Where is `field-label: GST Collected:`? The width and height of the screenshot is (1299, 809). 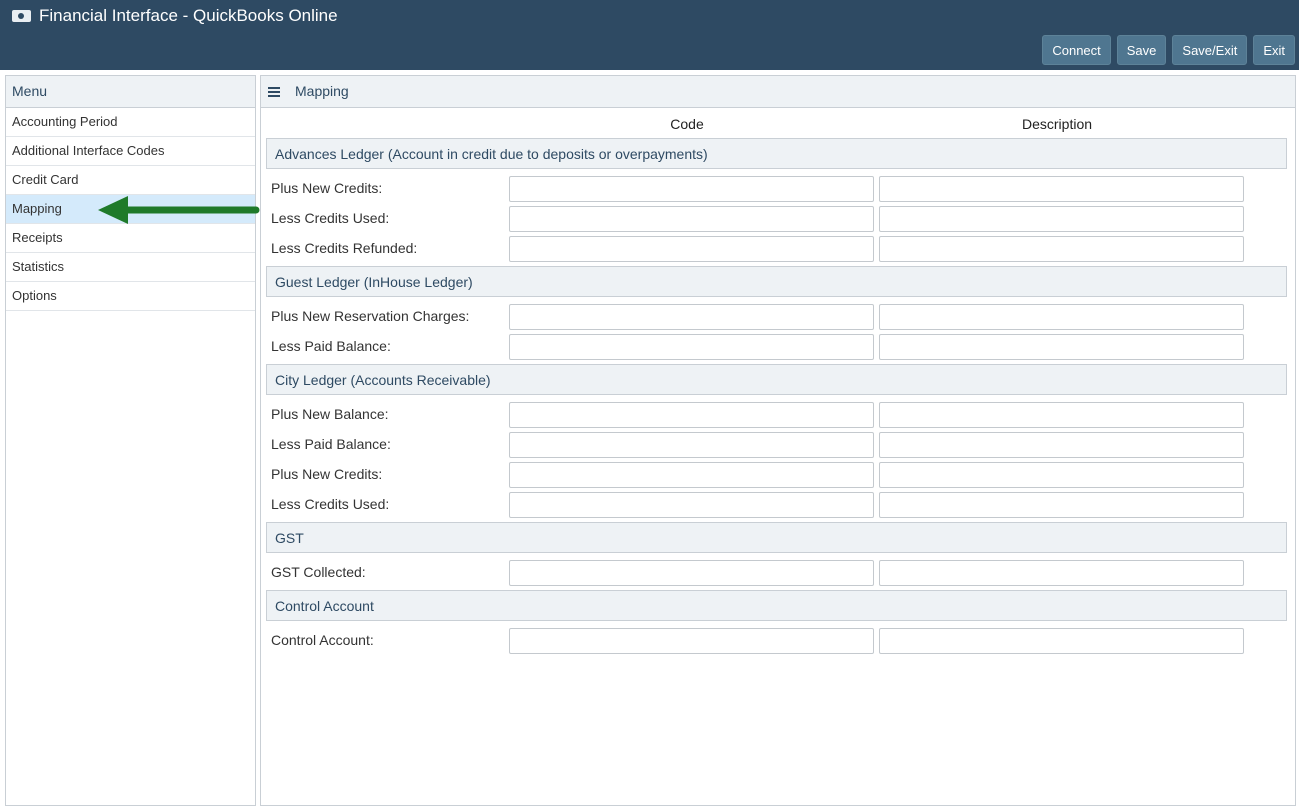
field-label: GST Collected: is located at coordinates (318, 572).